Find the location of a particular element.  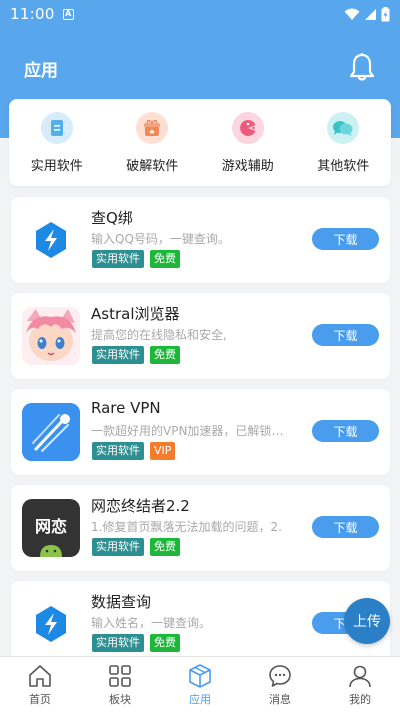

upload-button: 上传 is located at coordinates (367, 621).